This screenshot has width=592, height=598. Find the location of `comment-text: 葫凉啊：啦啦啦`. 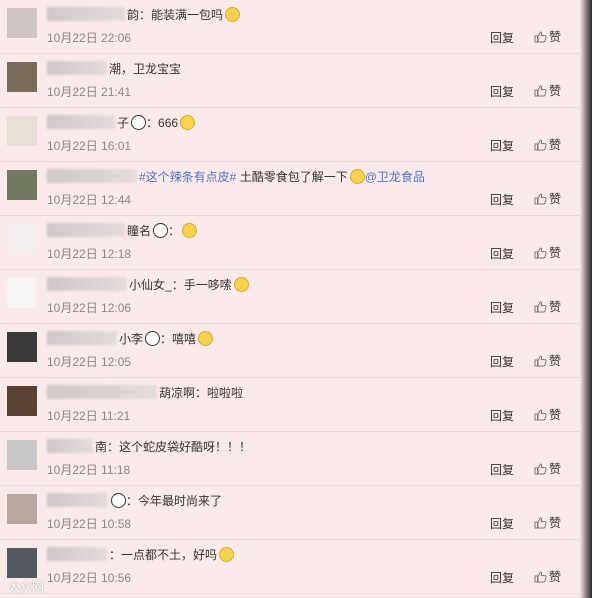

comment-text: 葫凉啊：啦啦啦 is located at coordinates (201, 392).